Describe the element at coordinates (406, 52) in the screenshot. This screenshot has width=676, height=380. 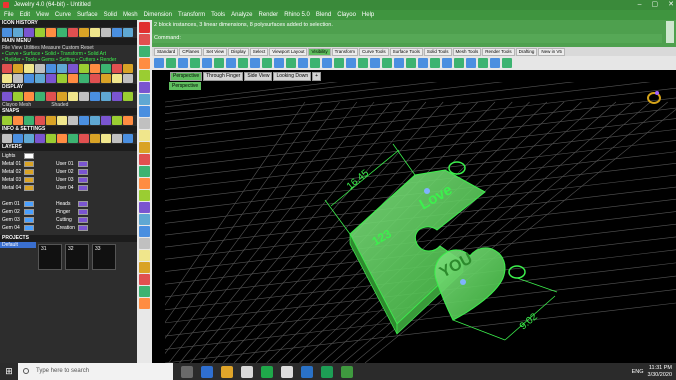
I see `tab-surface-tools: Surface Tools` at that location.